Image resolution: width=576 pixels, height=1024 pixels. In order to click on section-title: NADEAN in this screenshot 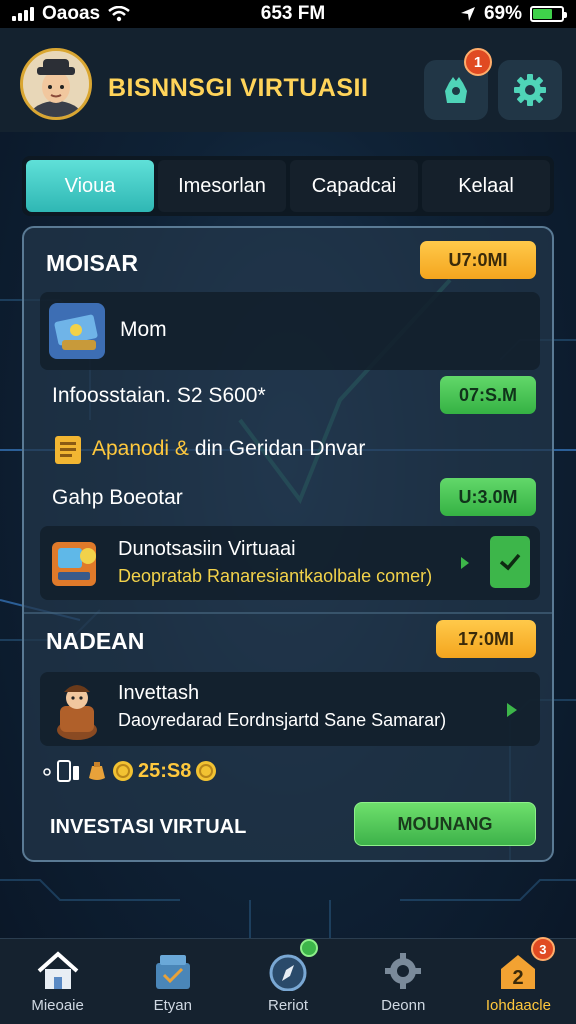, I will do `click(95, 641)`.